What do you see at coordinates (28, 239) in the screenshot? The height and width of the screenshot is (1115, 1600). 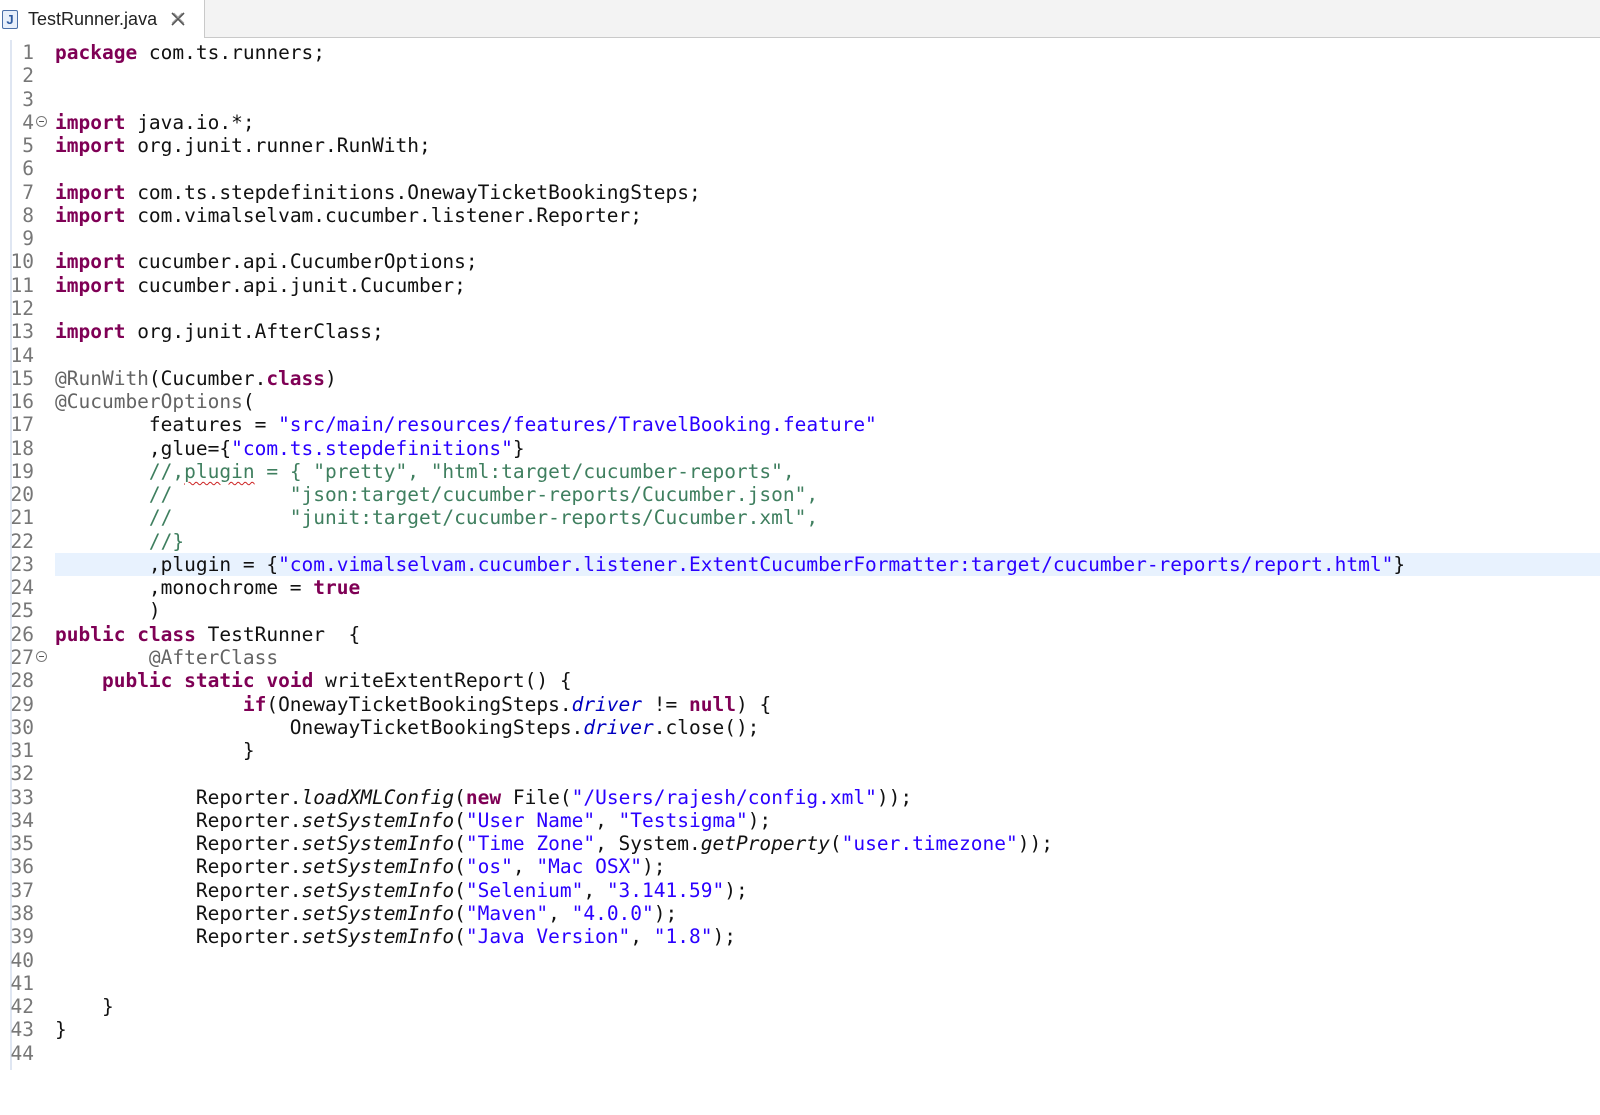 I see `line-number: 9` at bounding box center [28, 239].